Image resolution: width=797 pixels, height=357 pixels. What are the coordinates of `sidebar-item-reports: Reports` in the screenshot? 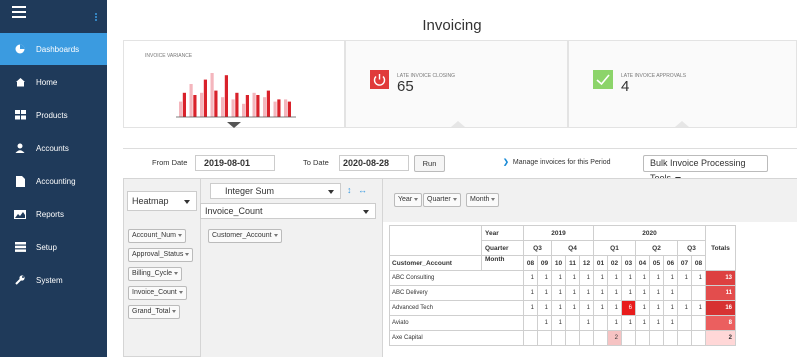 It's located at (53, 214).